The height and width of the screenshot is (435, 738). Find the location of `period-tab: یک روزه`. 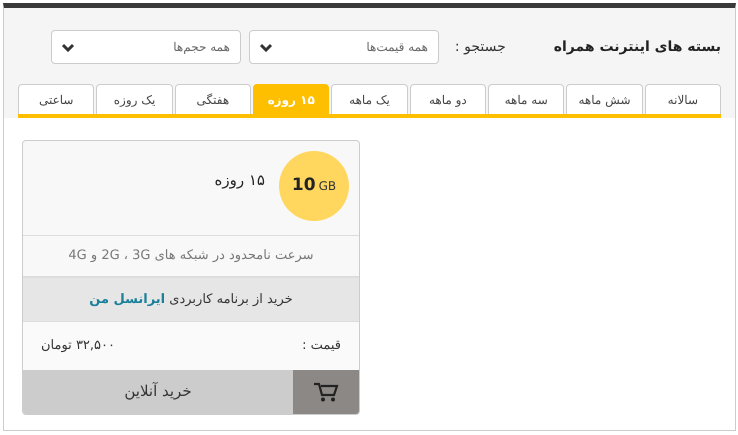

period-tab: یک روزه is located at coordinates (134, 99).